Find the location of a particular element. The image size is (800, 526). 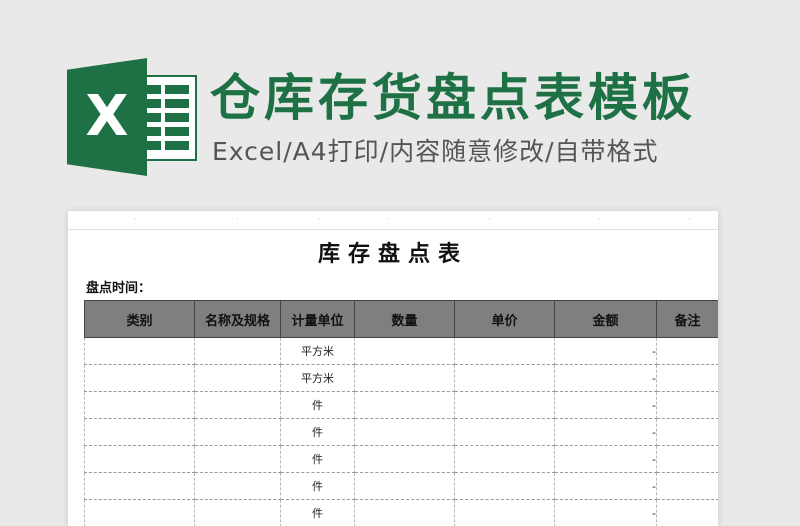

column-header-quantity: 数量 is located at coordinates (404, 319).